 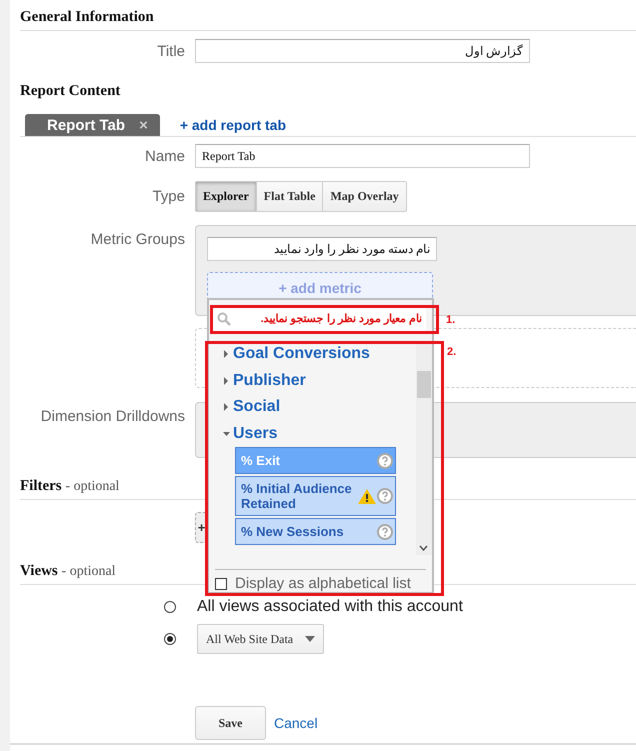 What do you see at coordinates (451, 352) in the screenshot?
I see `annotation-number: 2.` at bounding box center [451, 352].